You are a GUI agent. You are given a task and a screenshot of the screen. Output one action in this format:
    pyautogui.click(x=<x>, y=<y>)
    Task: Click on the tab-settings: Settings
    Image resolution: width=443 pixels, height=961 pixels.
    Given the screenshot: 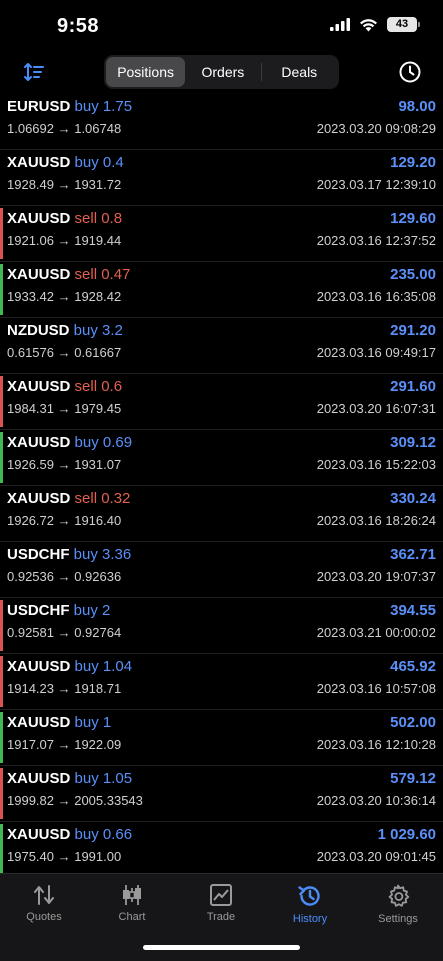 What is the action you would take?
    pyautogui.click(x=398, y=902)
    